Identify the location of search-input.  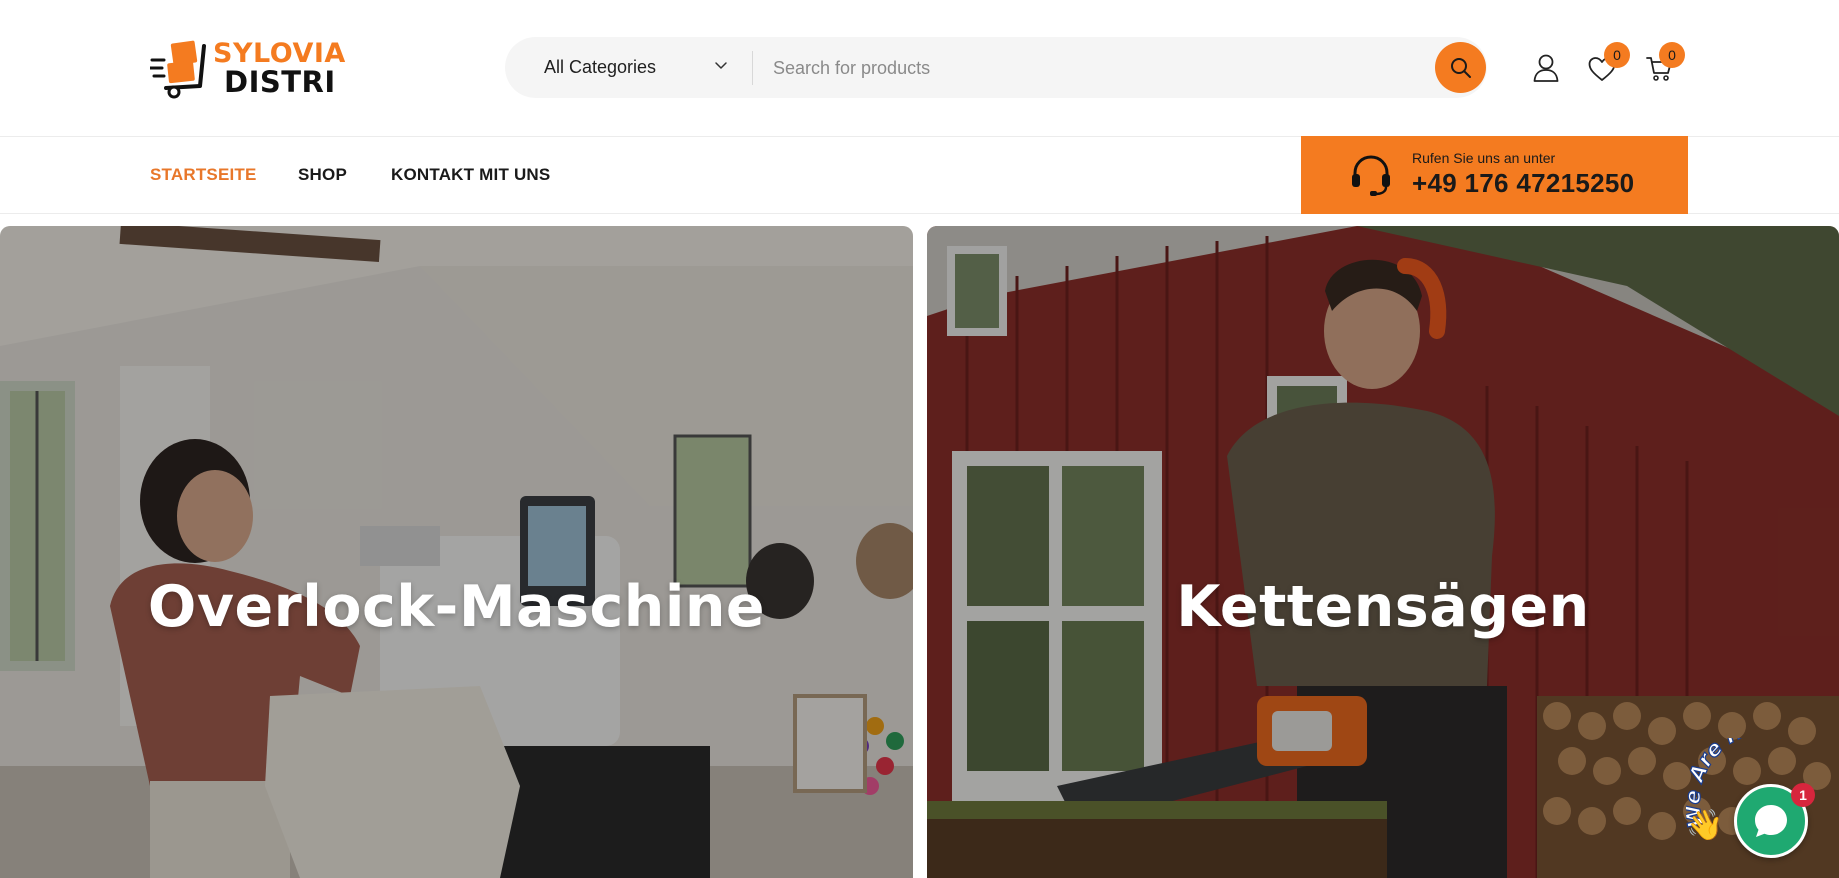
(1098, 68).